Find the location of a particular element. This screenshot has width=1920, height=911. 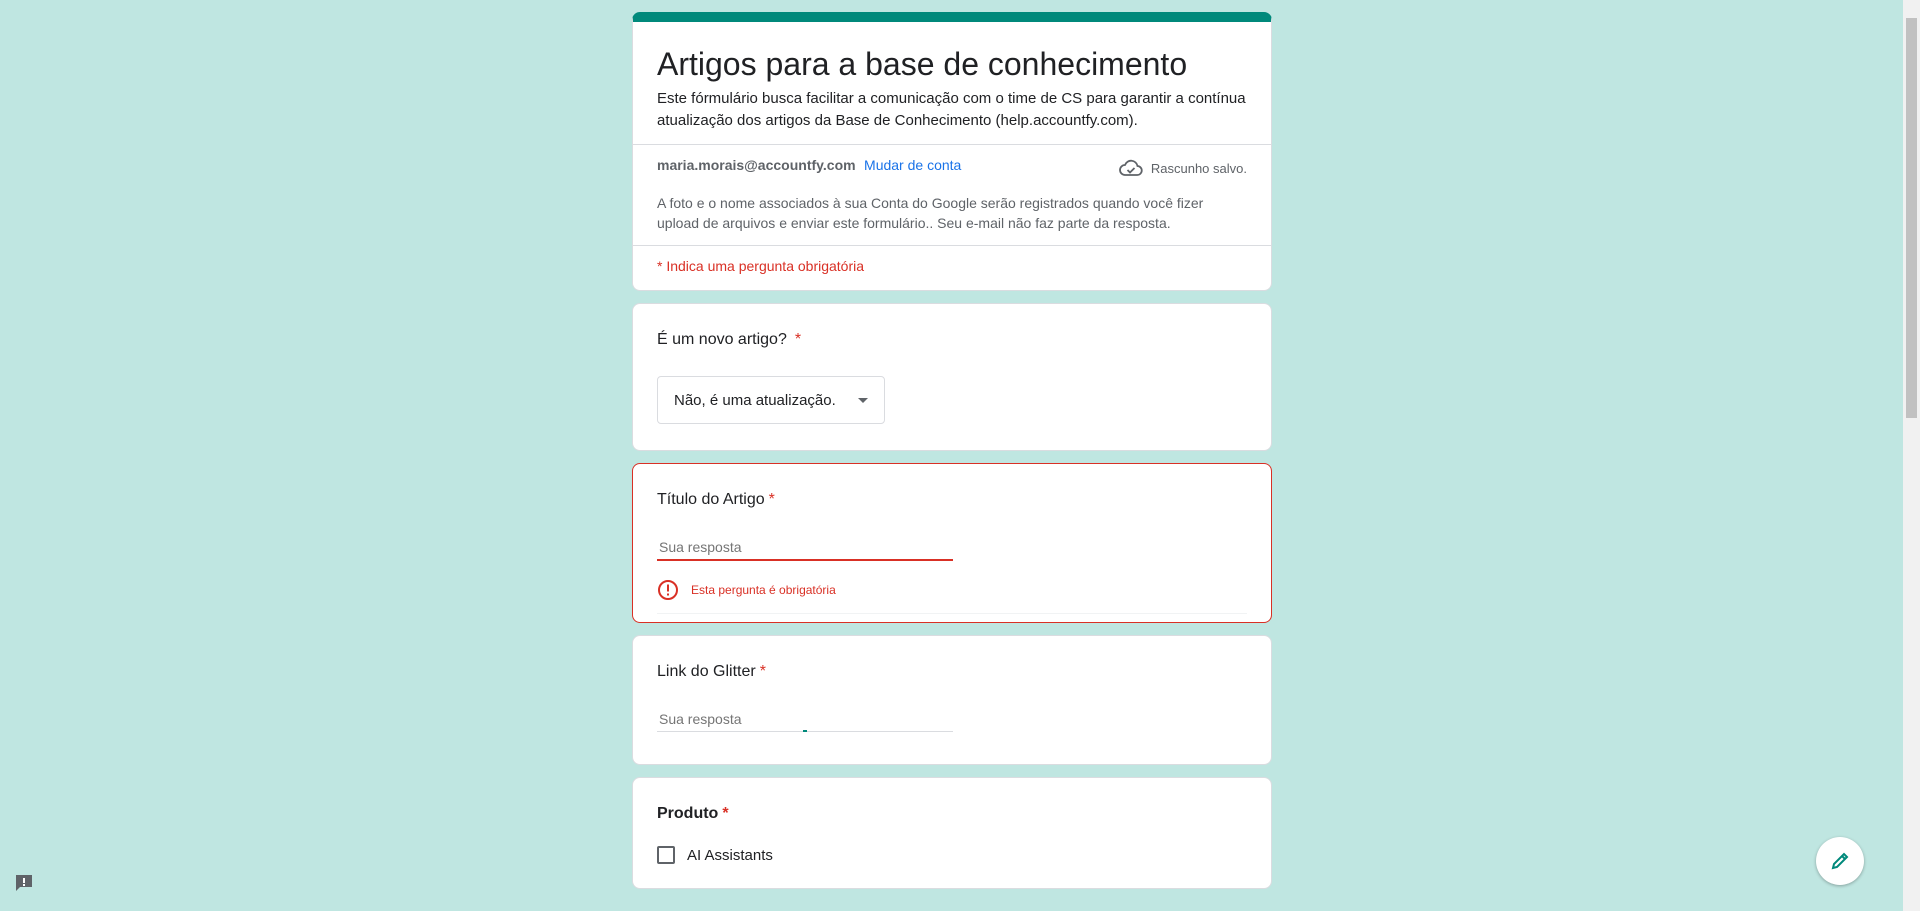

question-title: Produto * is located at coordinates (952, 814).